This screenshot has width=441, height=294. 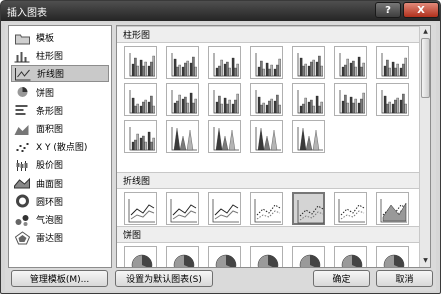 I want to click on set-default-chart-button: 设置为默认图表(S), so click(x=164, y=278).